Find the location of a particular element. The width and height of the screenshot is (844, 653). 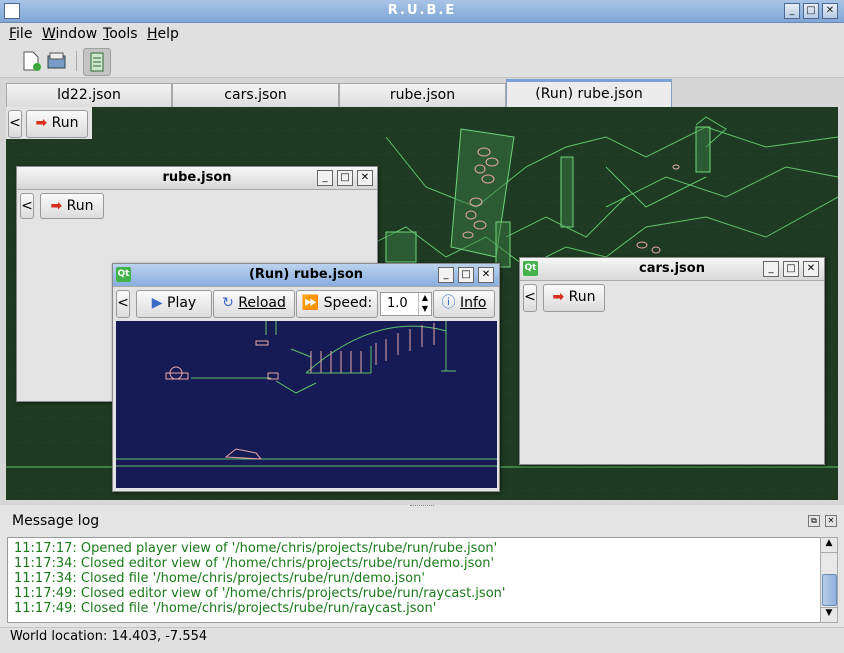

menu-window: Window is located at coordinates (69, 34).